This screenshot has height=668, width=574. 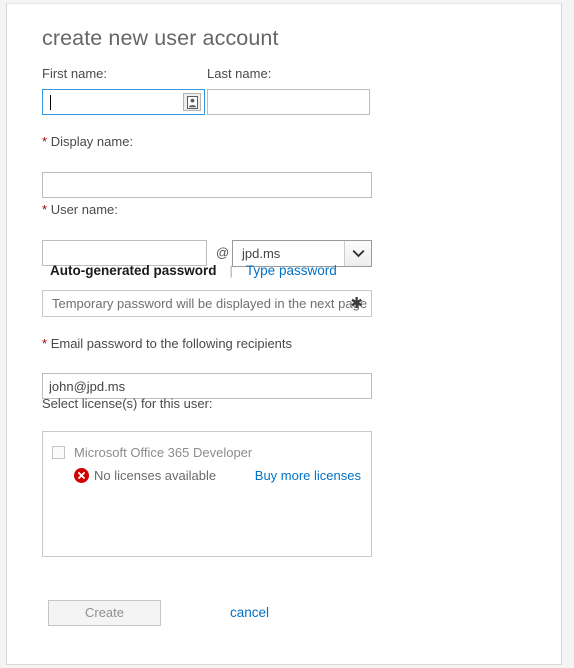 I want to click on password-mode-tabs: Auto-generated password | Type password, so click(x=212, y=272).